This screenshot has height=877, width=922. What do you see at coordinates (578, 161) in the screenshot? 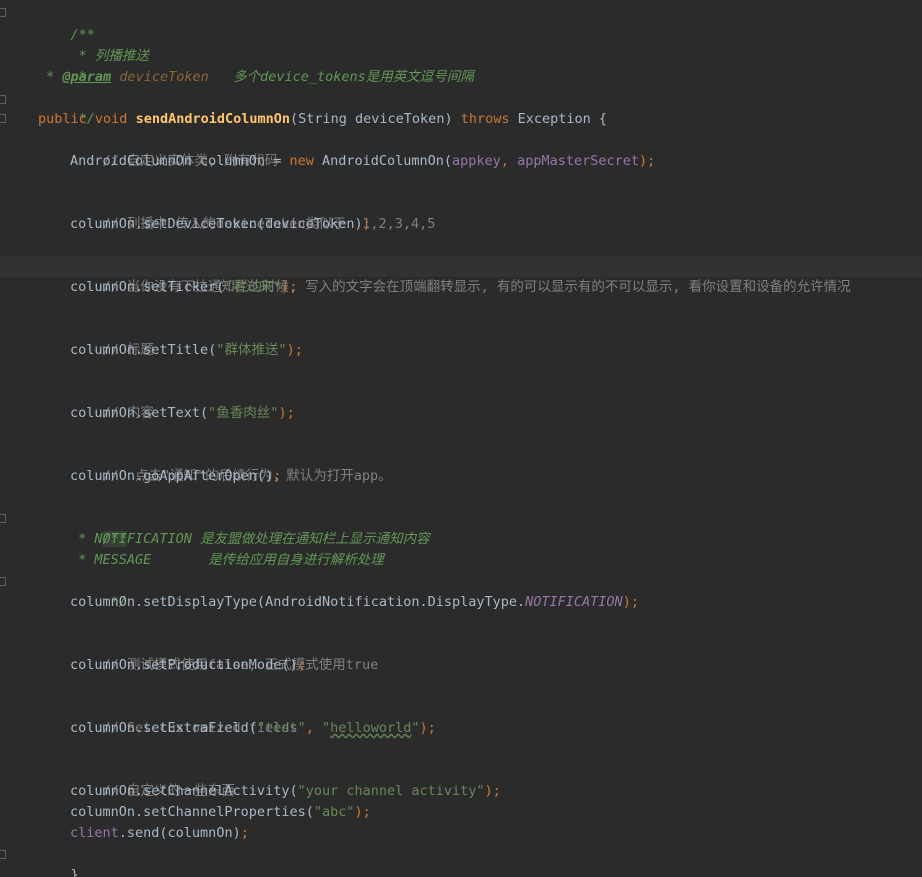
I see `field-app-master-secret: appMasterSecret` at bounding box center [578, 161].